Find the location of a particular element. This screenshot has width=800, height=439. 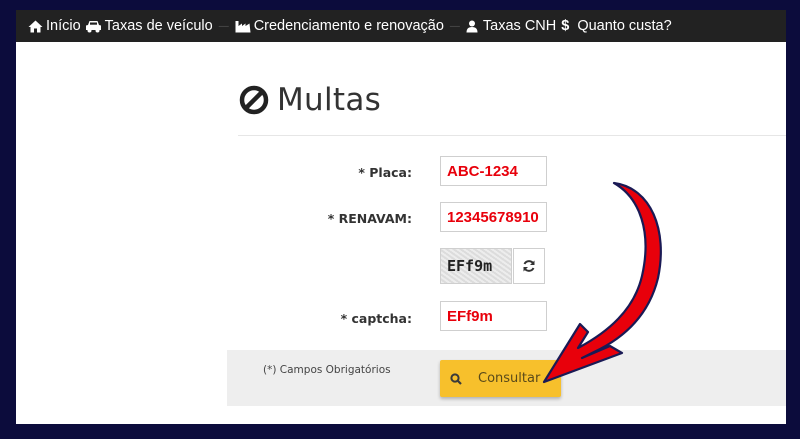

industry-icon is located at coordinates (243, 26).